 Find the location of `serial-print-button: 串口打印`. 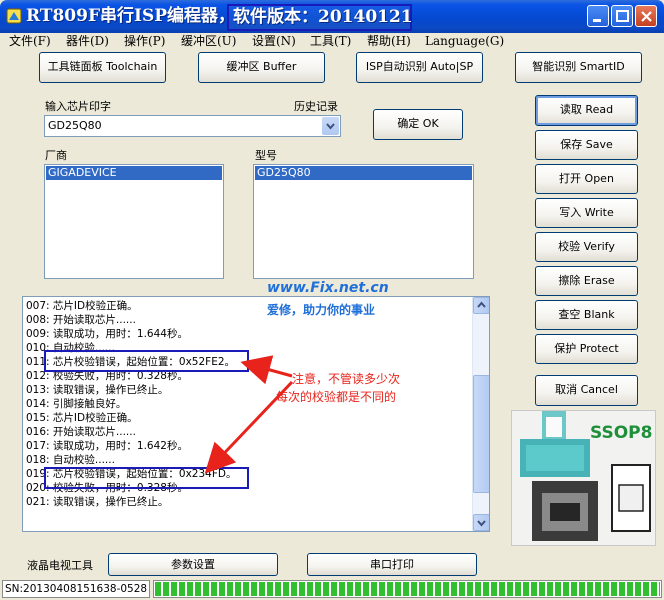

serial-print-button: 串口打印 is located at coordinates (392, 564).